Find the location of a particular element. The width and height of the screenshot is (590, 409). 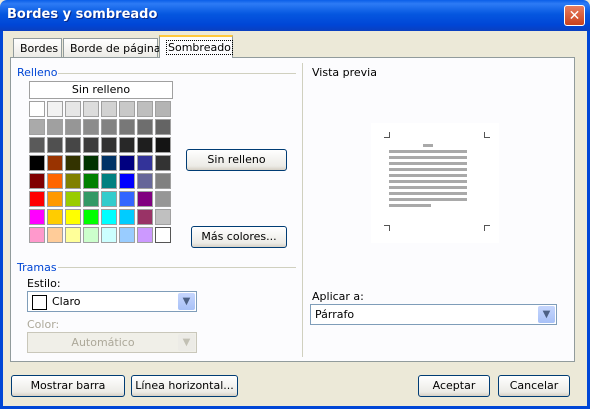

tab-borde-de-pagina: Borde de página is located at coordinates (112, 47).